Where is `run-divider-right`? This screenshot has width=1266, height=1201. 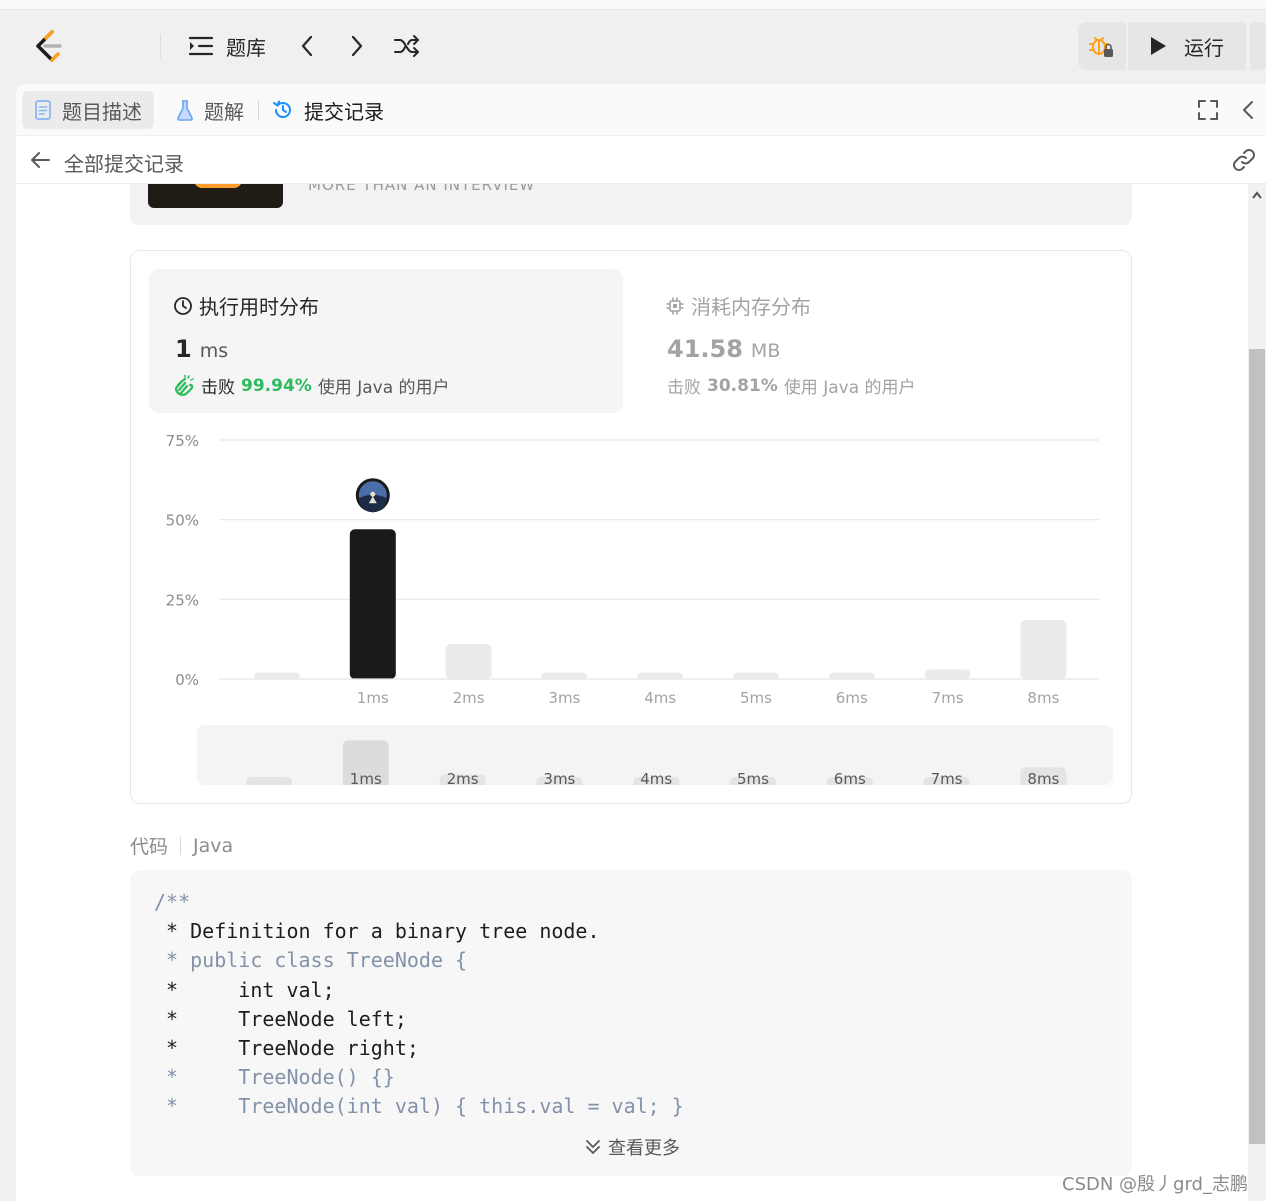 run-divider-right is located at coordinates (1248, 46).